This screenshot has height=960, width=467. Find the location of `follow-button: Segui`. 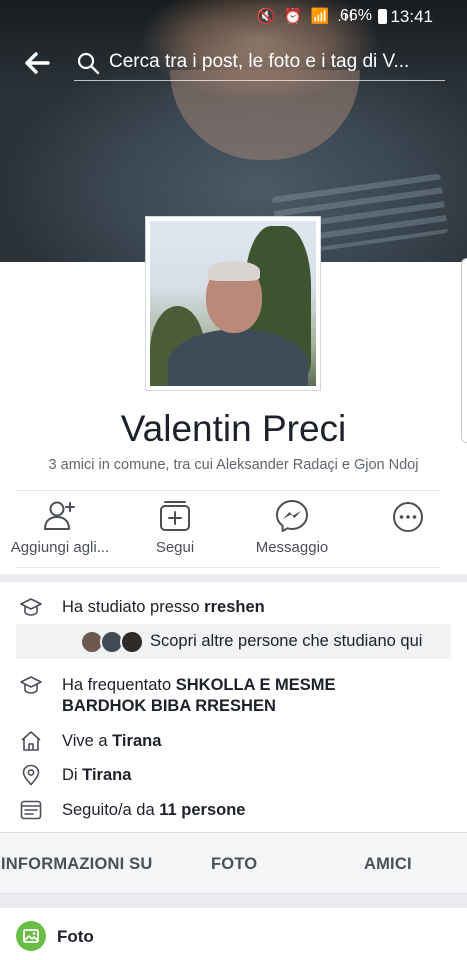

follow-button: Segui is located at coordinates (175, 529).